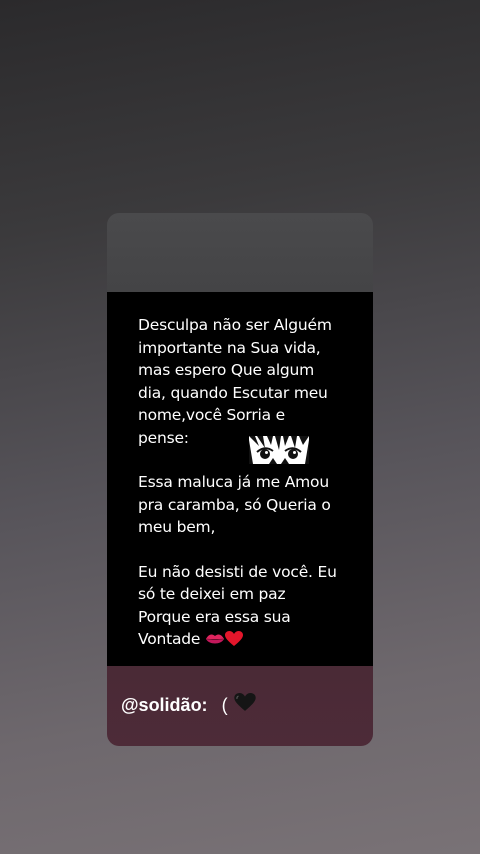  I want to click on anime-eyes-sticker-icon, so click(279, 450).